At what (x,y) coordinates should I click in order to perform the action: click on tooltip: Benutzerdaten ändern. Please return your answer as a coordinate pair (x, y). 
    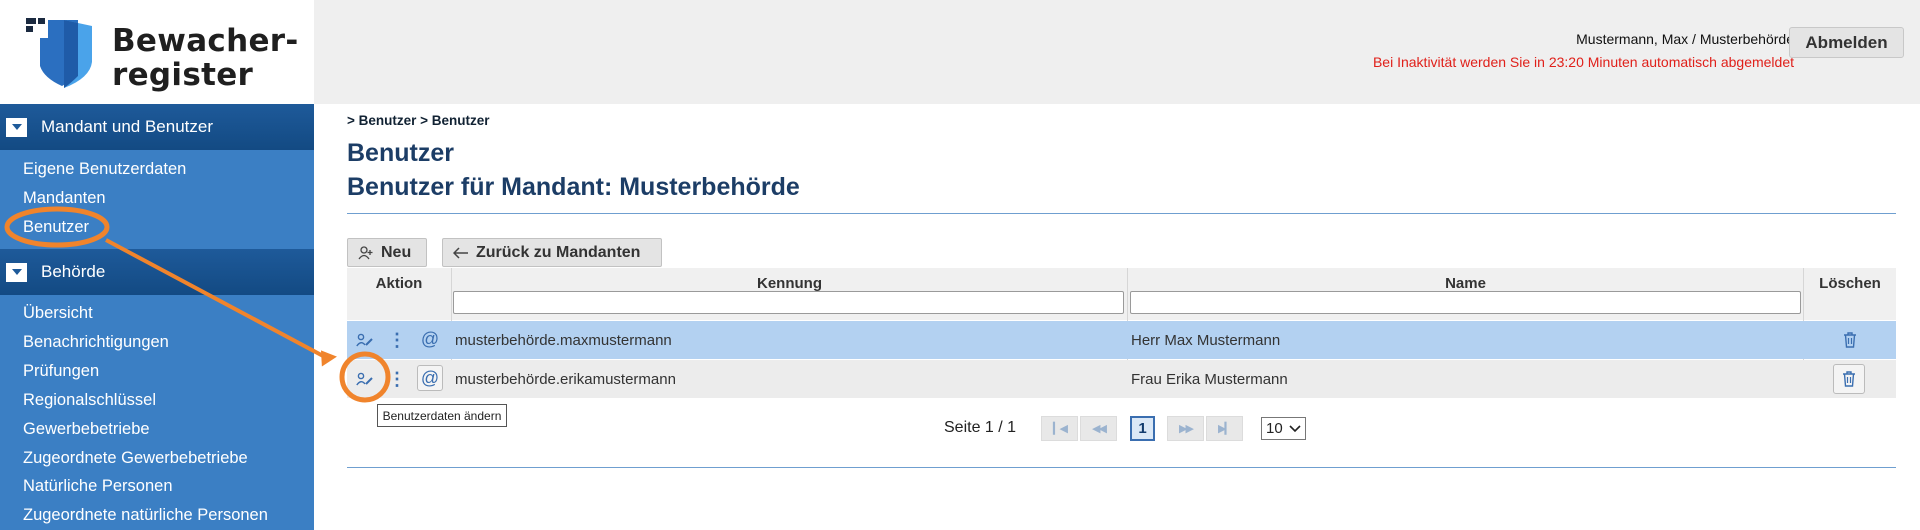
    Looking at the image, I should click on (442, 415).